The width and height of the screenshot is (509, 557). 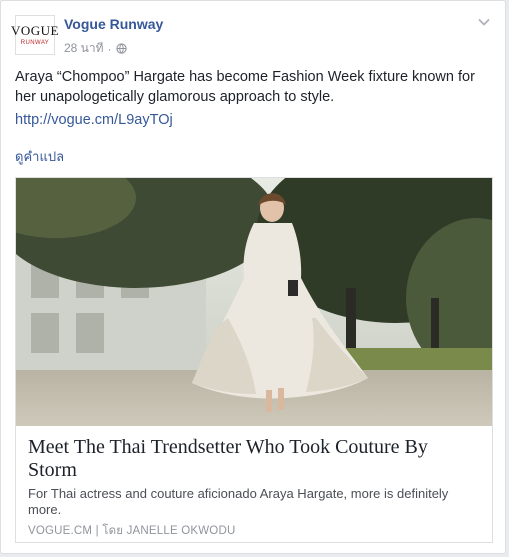 What do you see at coordinates (39, 156) in the screenshot?
I see `see-translation-link: ดูคำแปล` at bounding box center [39, 156].